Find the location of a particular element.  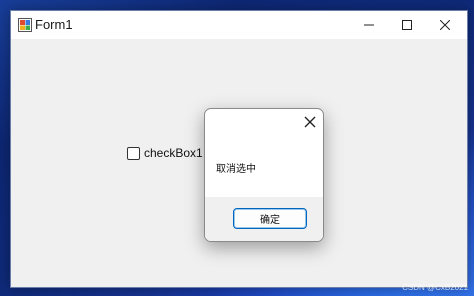

dialog-footer: 确定 is located at coordinates (264, 219).